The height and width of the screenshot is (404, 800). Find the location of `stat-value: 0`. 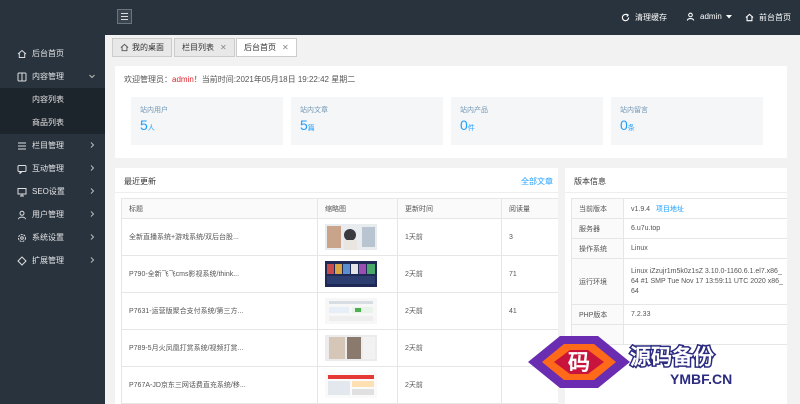

stat-value: 0 is located at coordinates (624, 125).